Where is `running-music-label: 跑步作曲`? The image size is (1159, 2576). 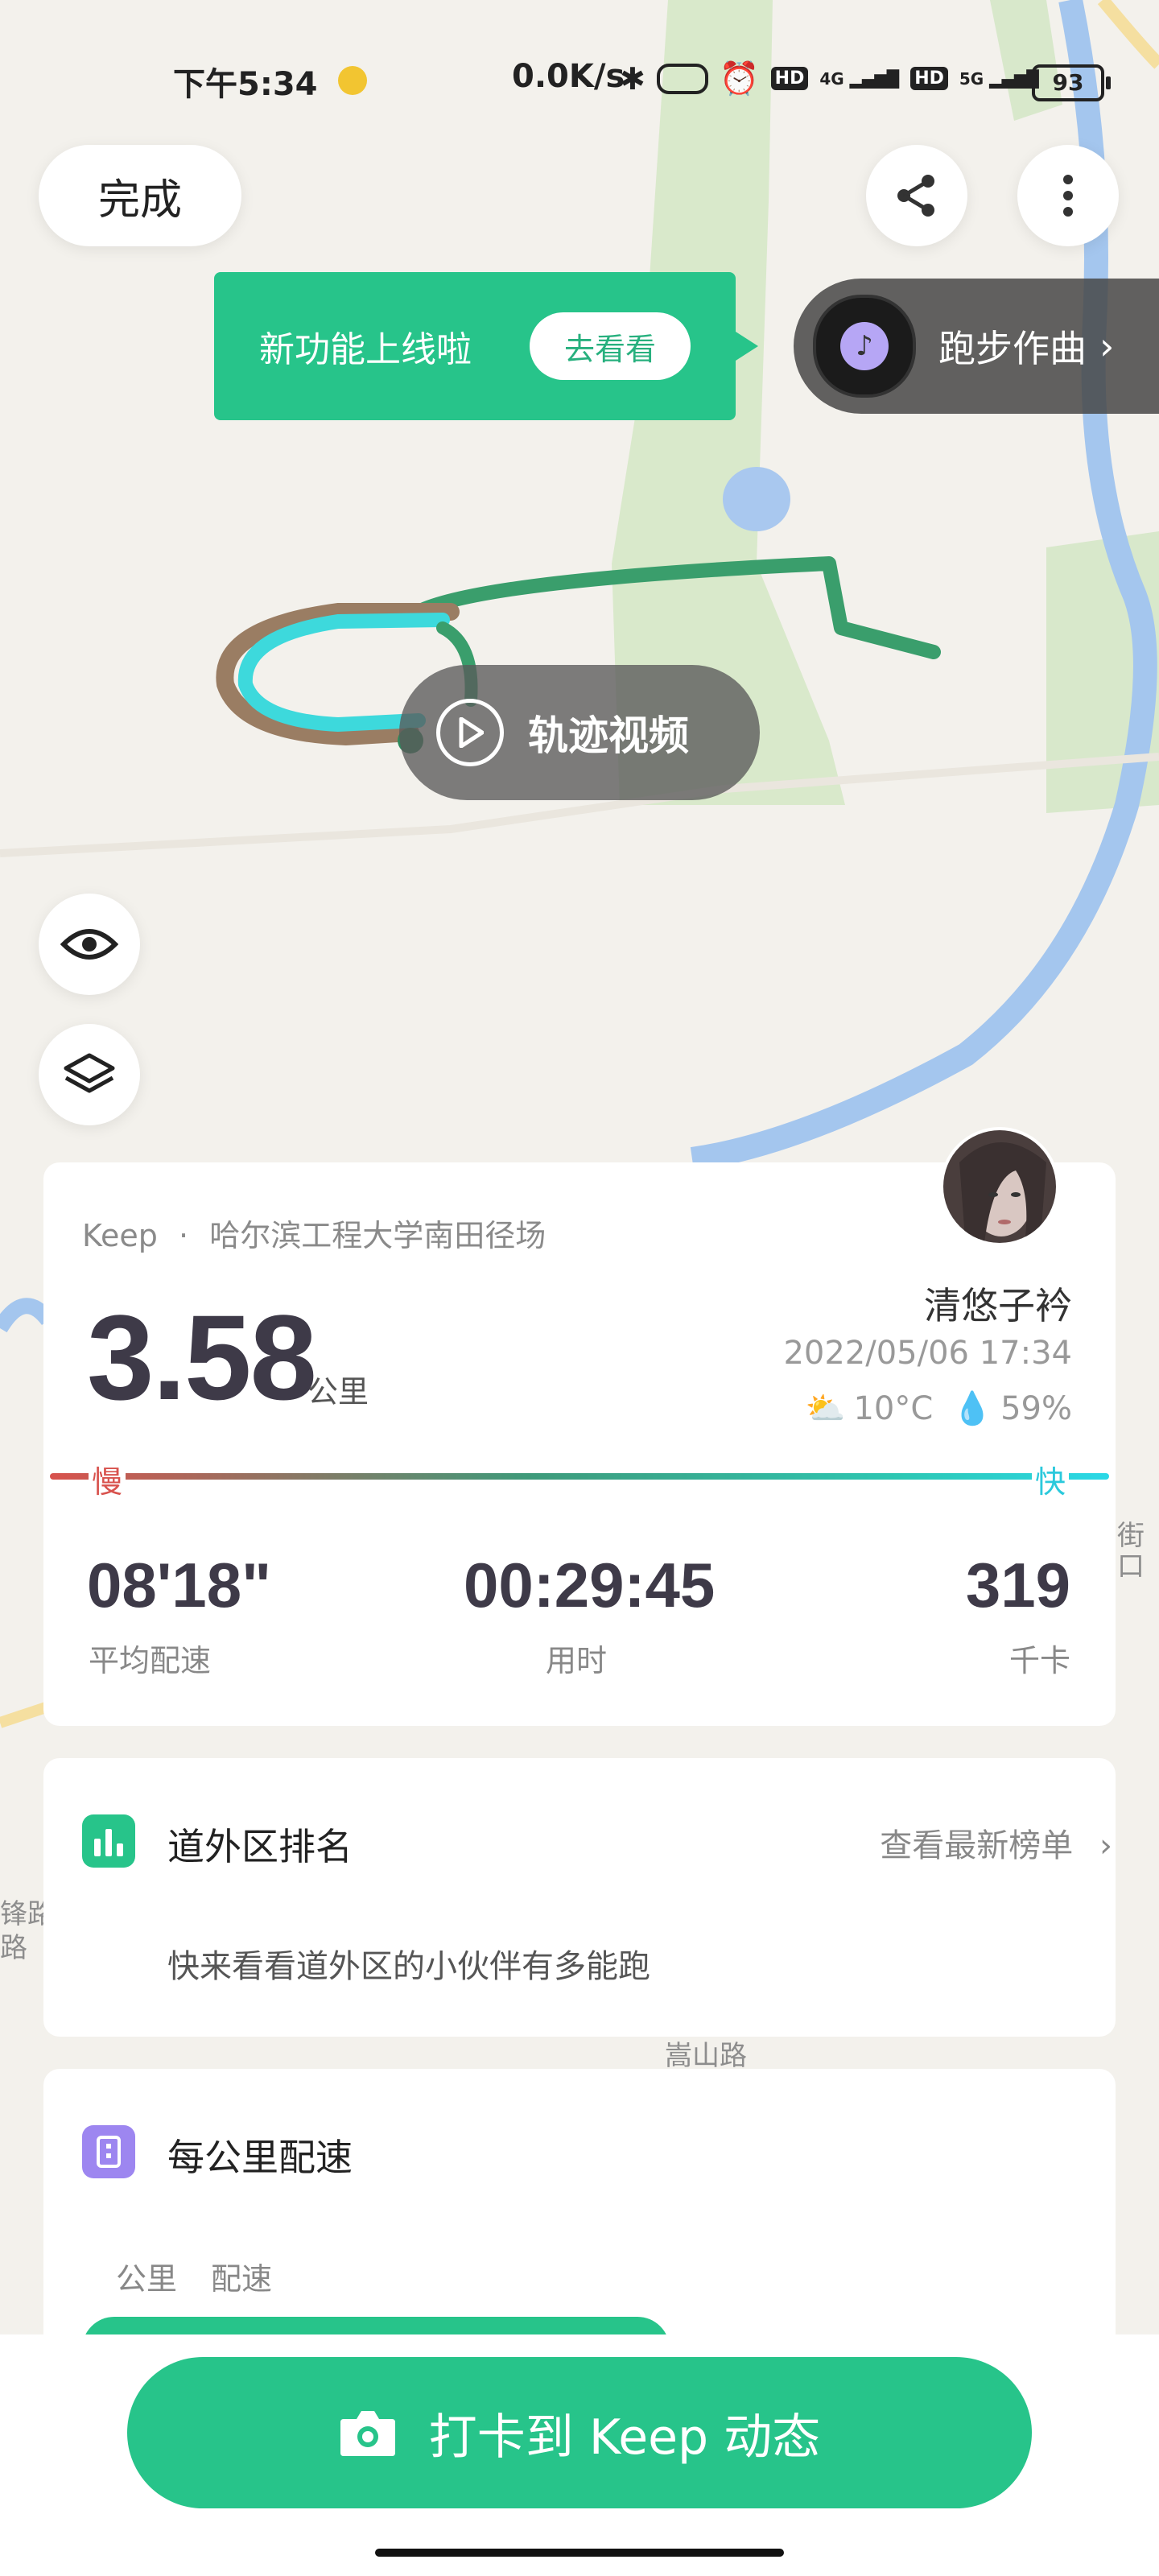 running-music-label: 跑步作曲 is located at coordinates (1012, 348).